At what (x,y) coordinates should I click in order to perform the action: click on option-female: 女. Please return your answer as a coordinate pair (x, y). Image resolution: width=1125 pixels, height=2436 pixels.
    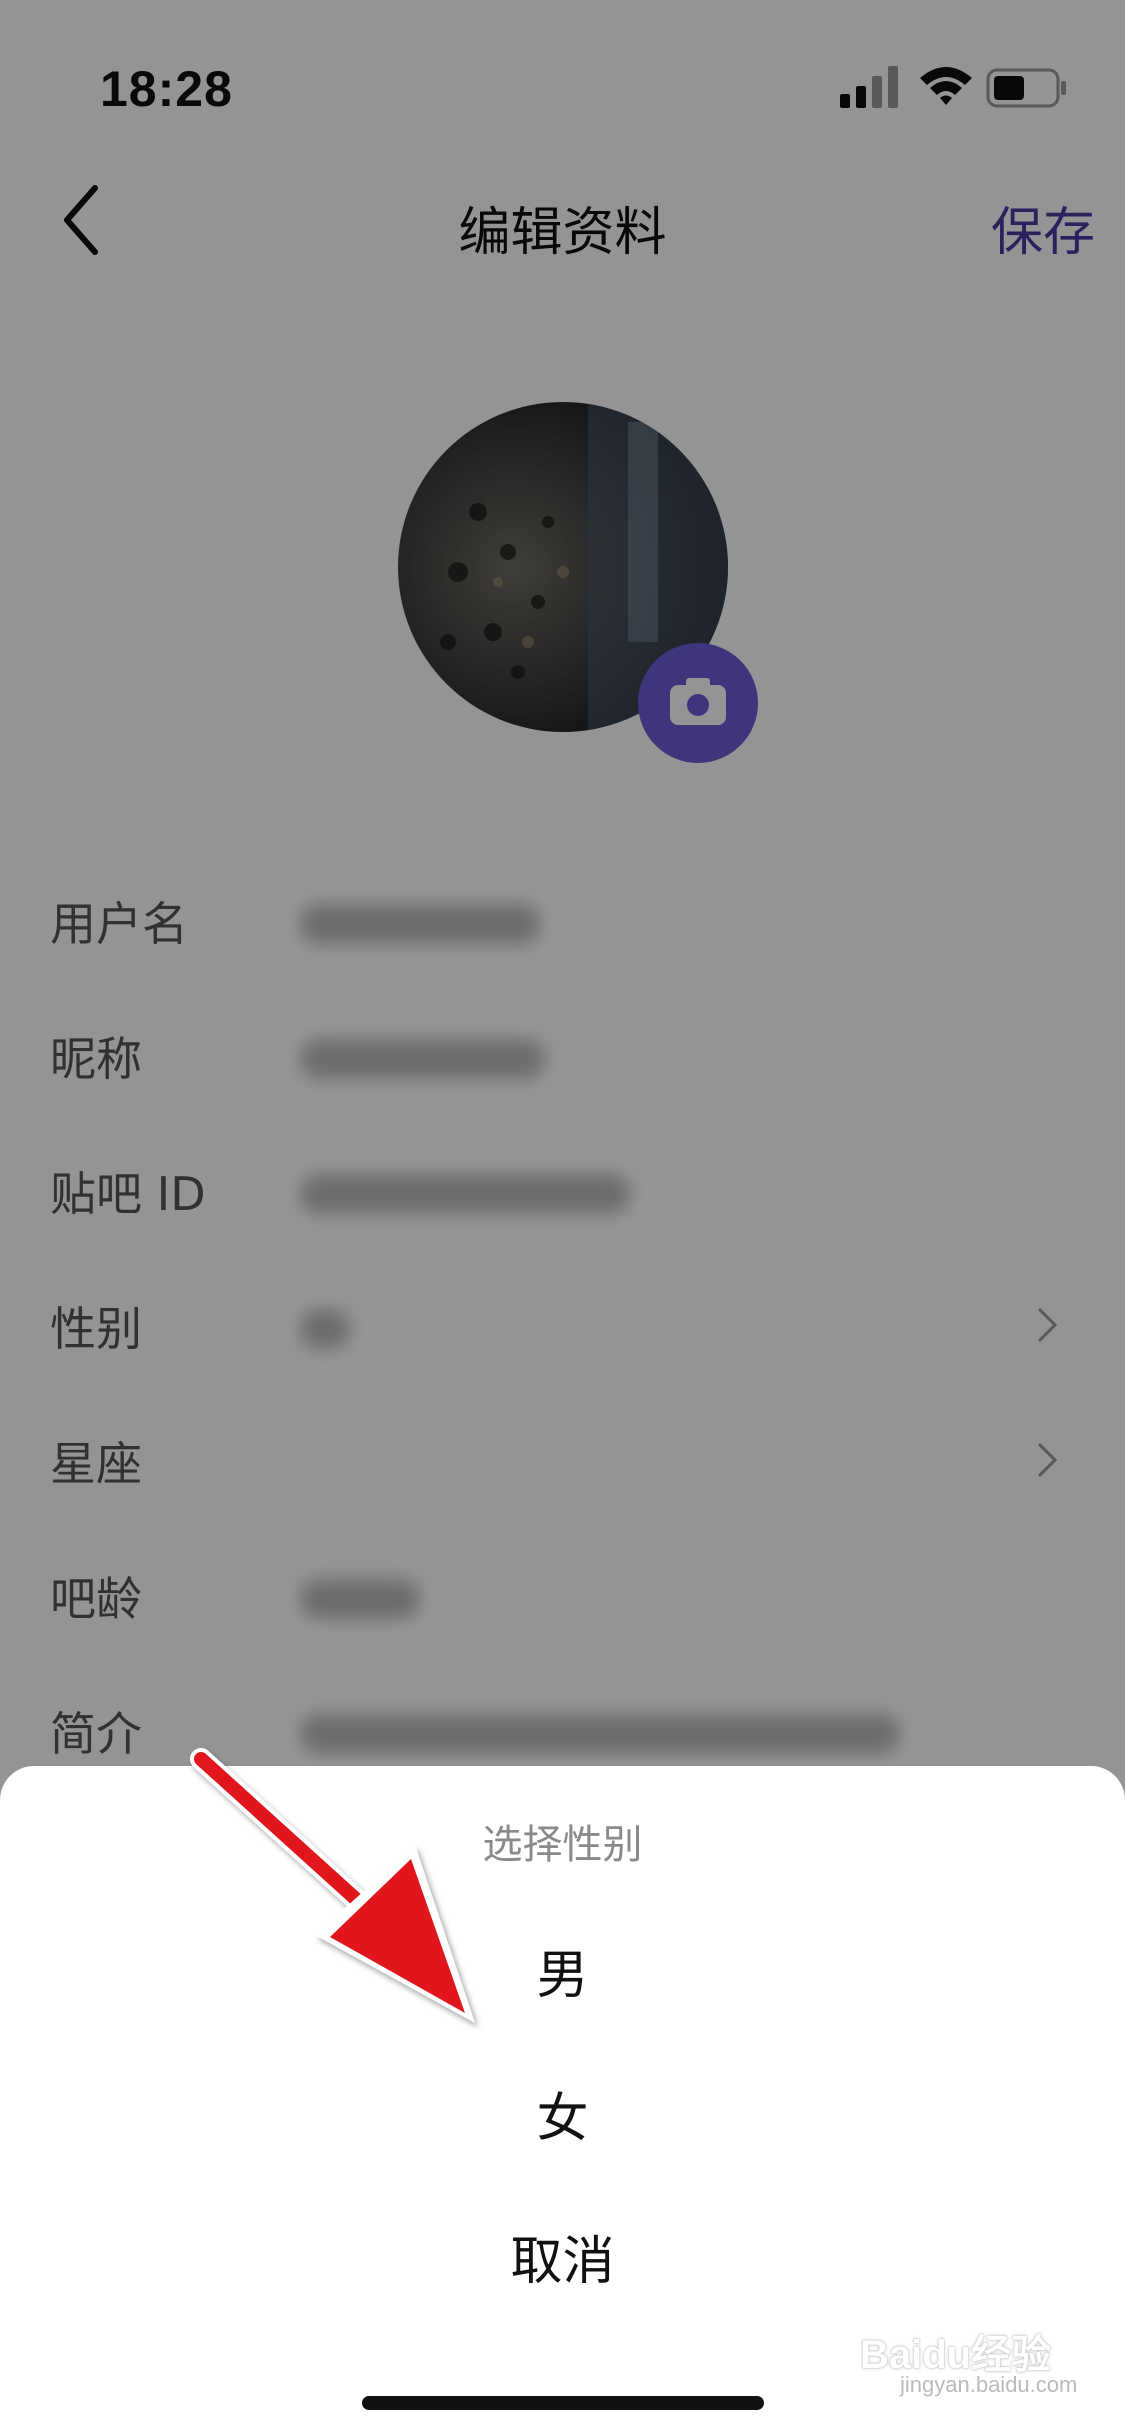
    Looking at the image, I should click on (562, 2119).